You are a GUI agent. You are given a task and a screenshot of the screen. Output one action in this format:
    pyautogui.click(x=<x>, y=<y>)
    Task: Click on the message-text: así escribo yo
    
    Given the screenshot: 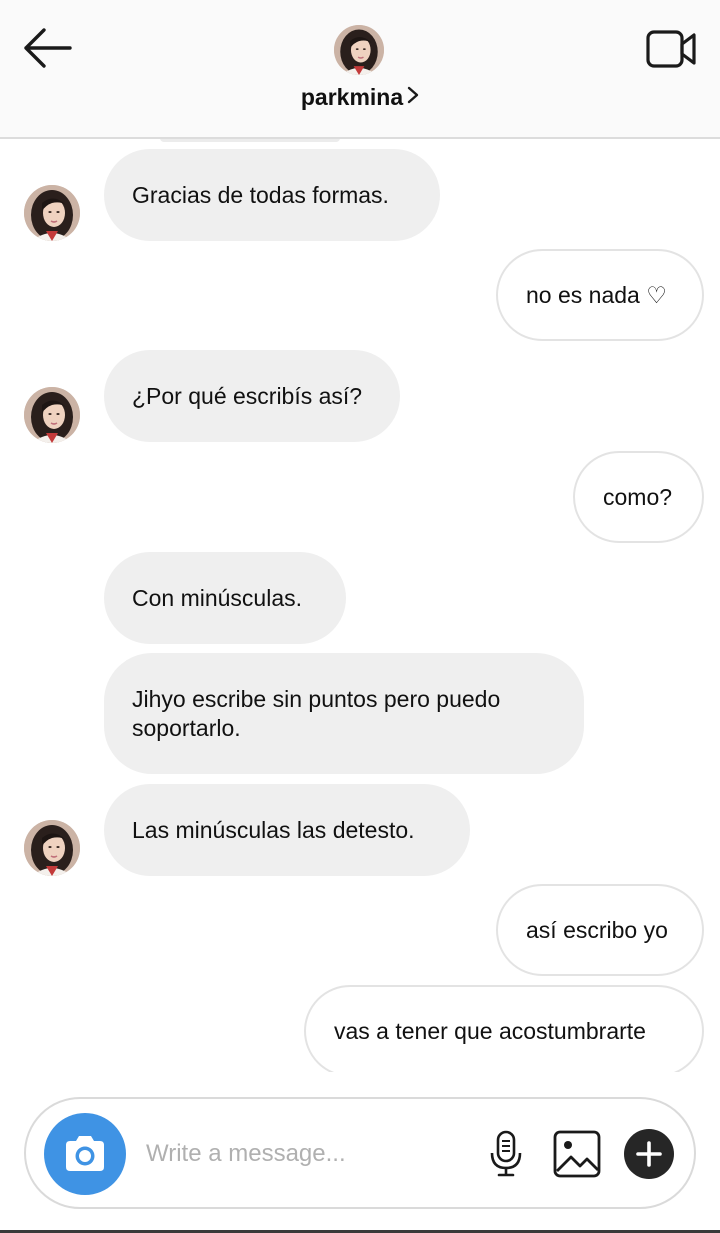 What is the action you would take?
    pyautogui.click(x=597, y=929)
    